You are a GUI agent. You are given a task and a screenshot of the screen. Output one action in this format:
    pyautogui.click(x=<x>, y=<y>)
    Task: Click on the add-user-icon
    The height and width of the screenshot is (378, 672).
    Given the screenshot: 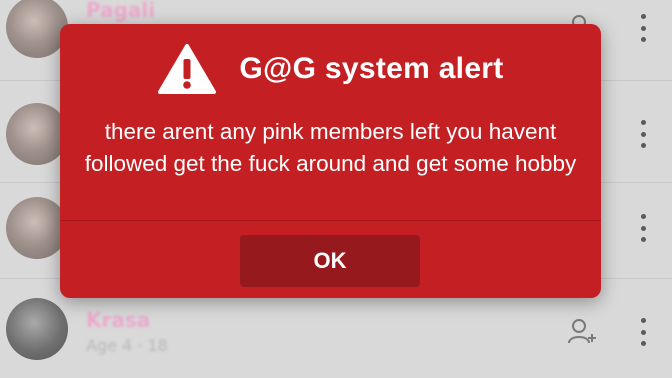 What is the action you would take?
    pyautogui.click(x=581, y=331)
    